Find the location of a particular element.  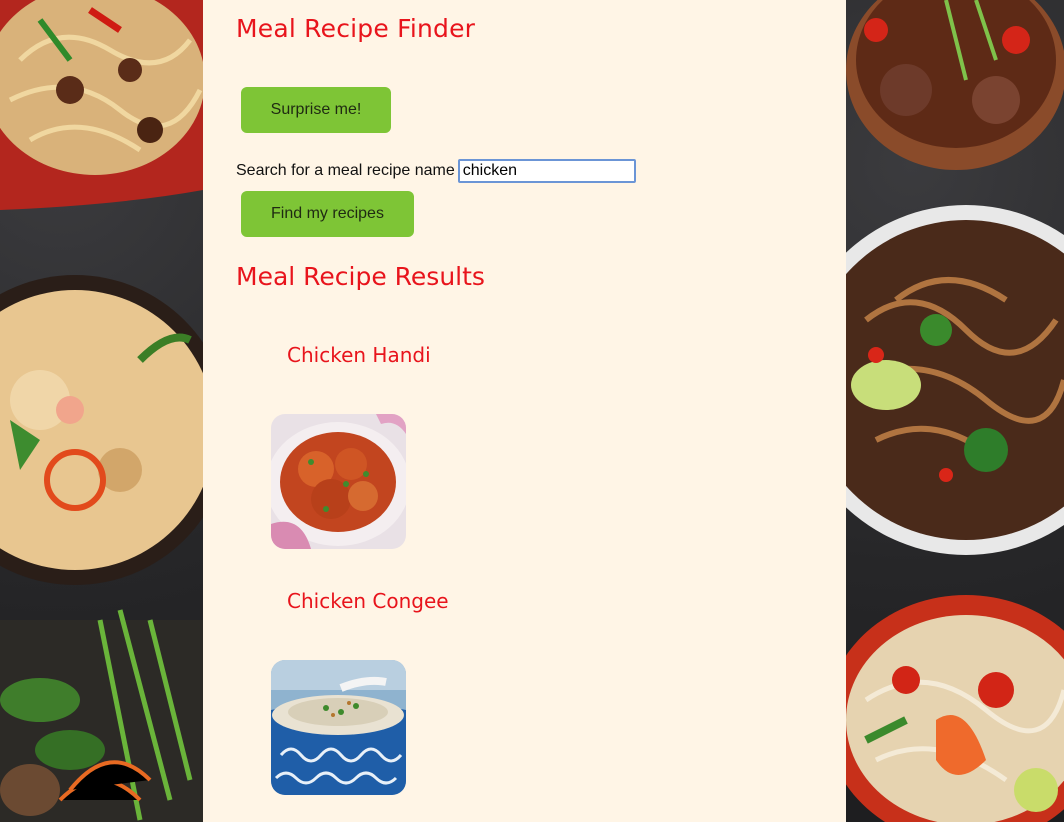

search-label: Search for a meal recipe name is located at coordinates (345, 170).